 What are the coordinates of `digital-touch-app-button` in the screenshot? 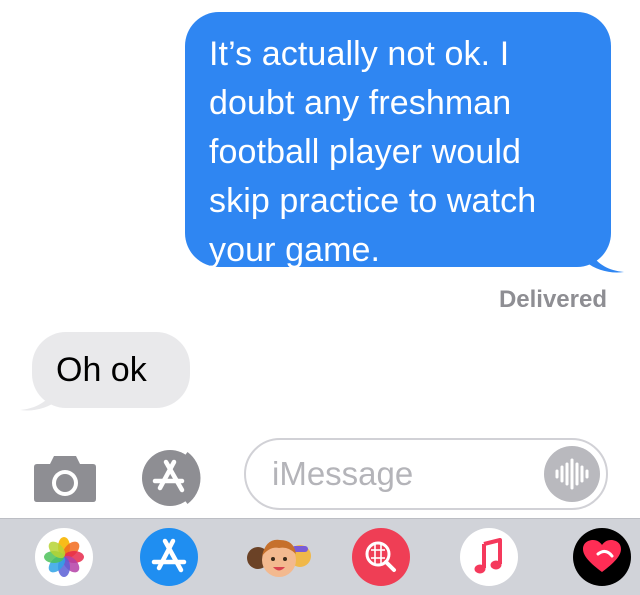 It's located at (604, 557).